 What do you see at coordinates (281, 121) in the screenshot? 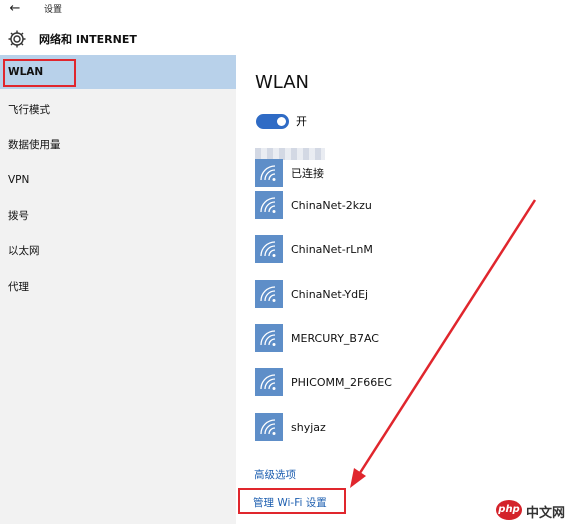
I see `toggle-knob` at bounding box center [281, 121].